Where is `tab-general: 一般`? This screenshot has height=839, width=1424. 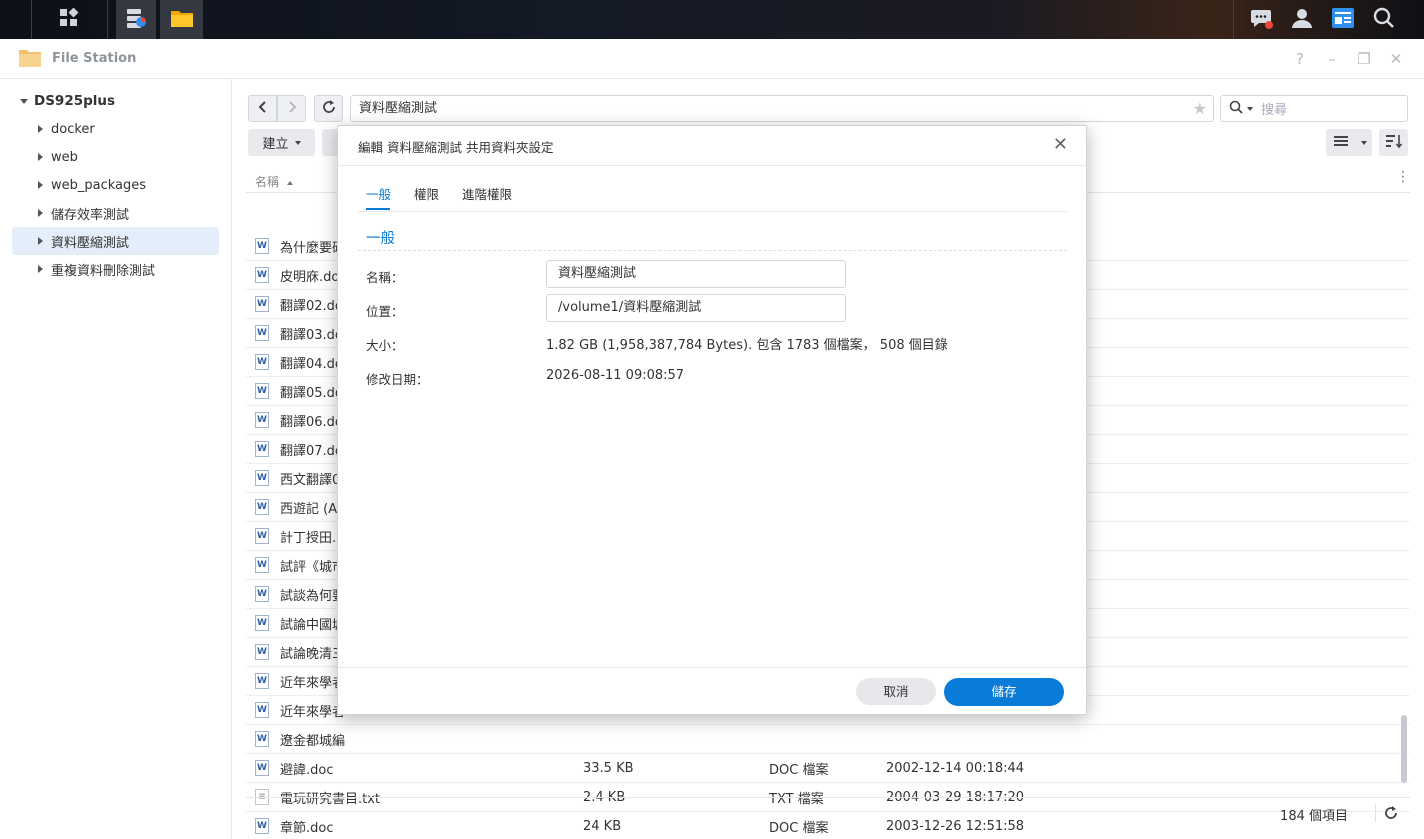 tab-general: 一般 is located at coordinates (378, 193).